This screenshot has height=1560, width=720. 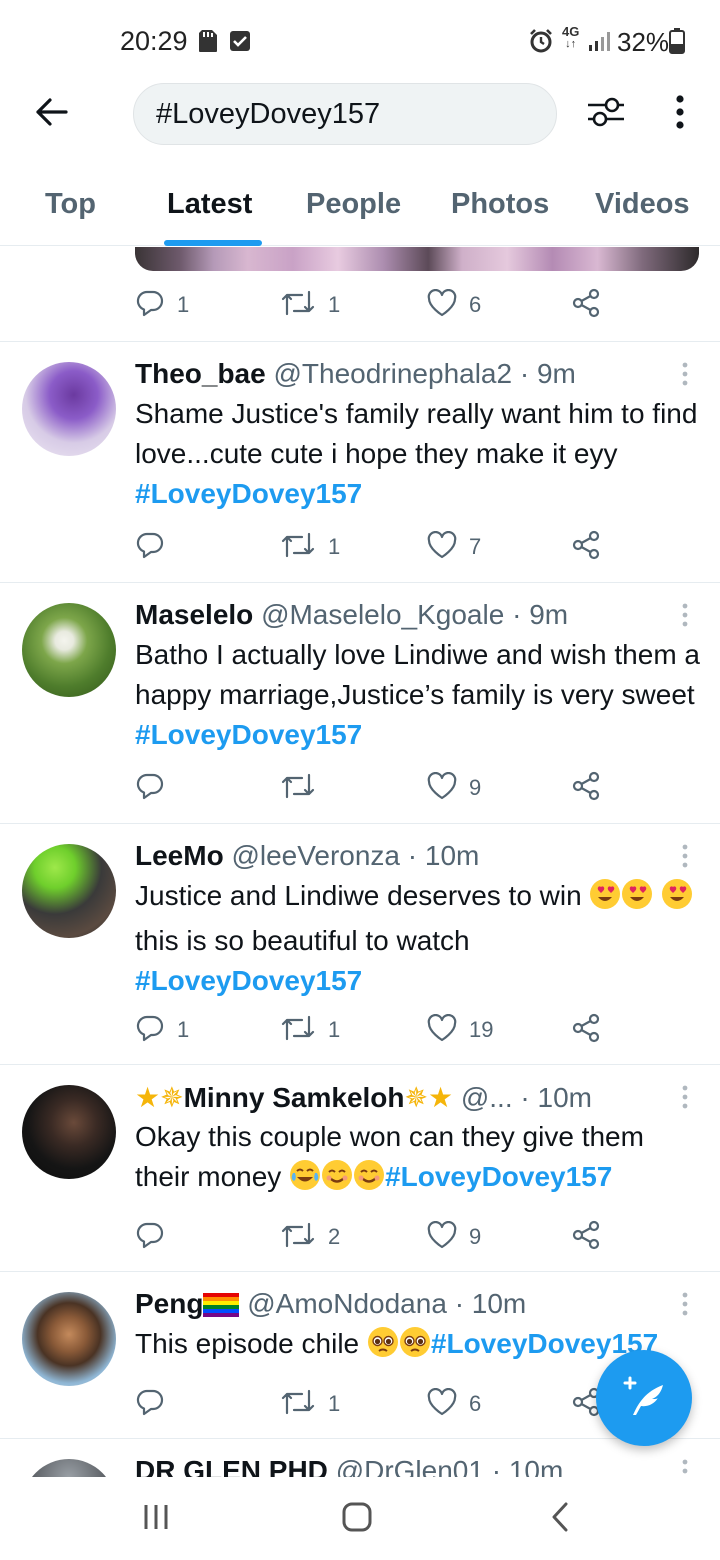 I want to click on tweet-header: Maselelo @Maselelo_Kgoale · 9m, so click(x=410, y=615).